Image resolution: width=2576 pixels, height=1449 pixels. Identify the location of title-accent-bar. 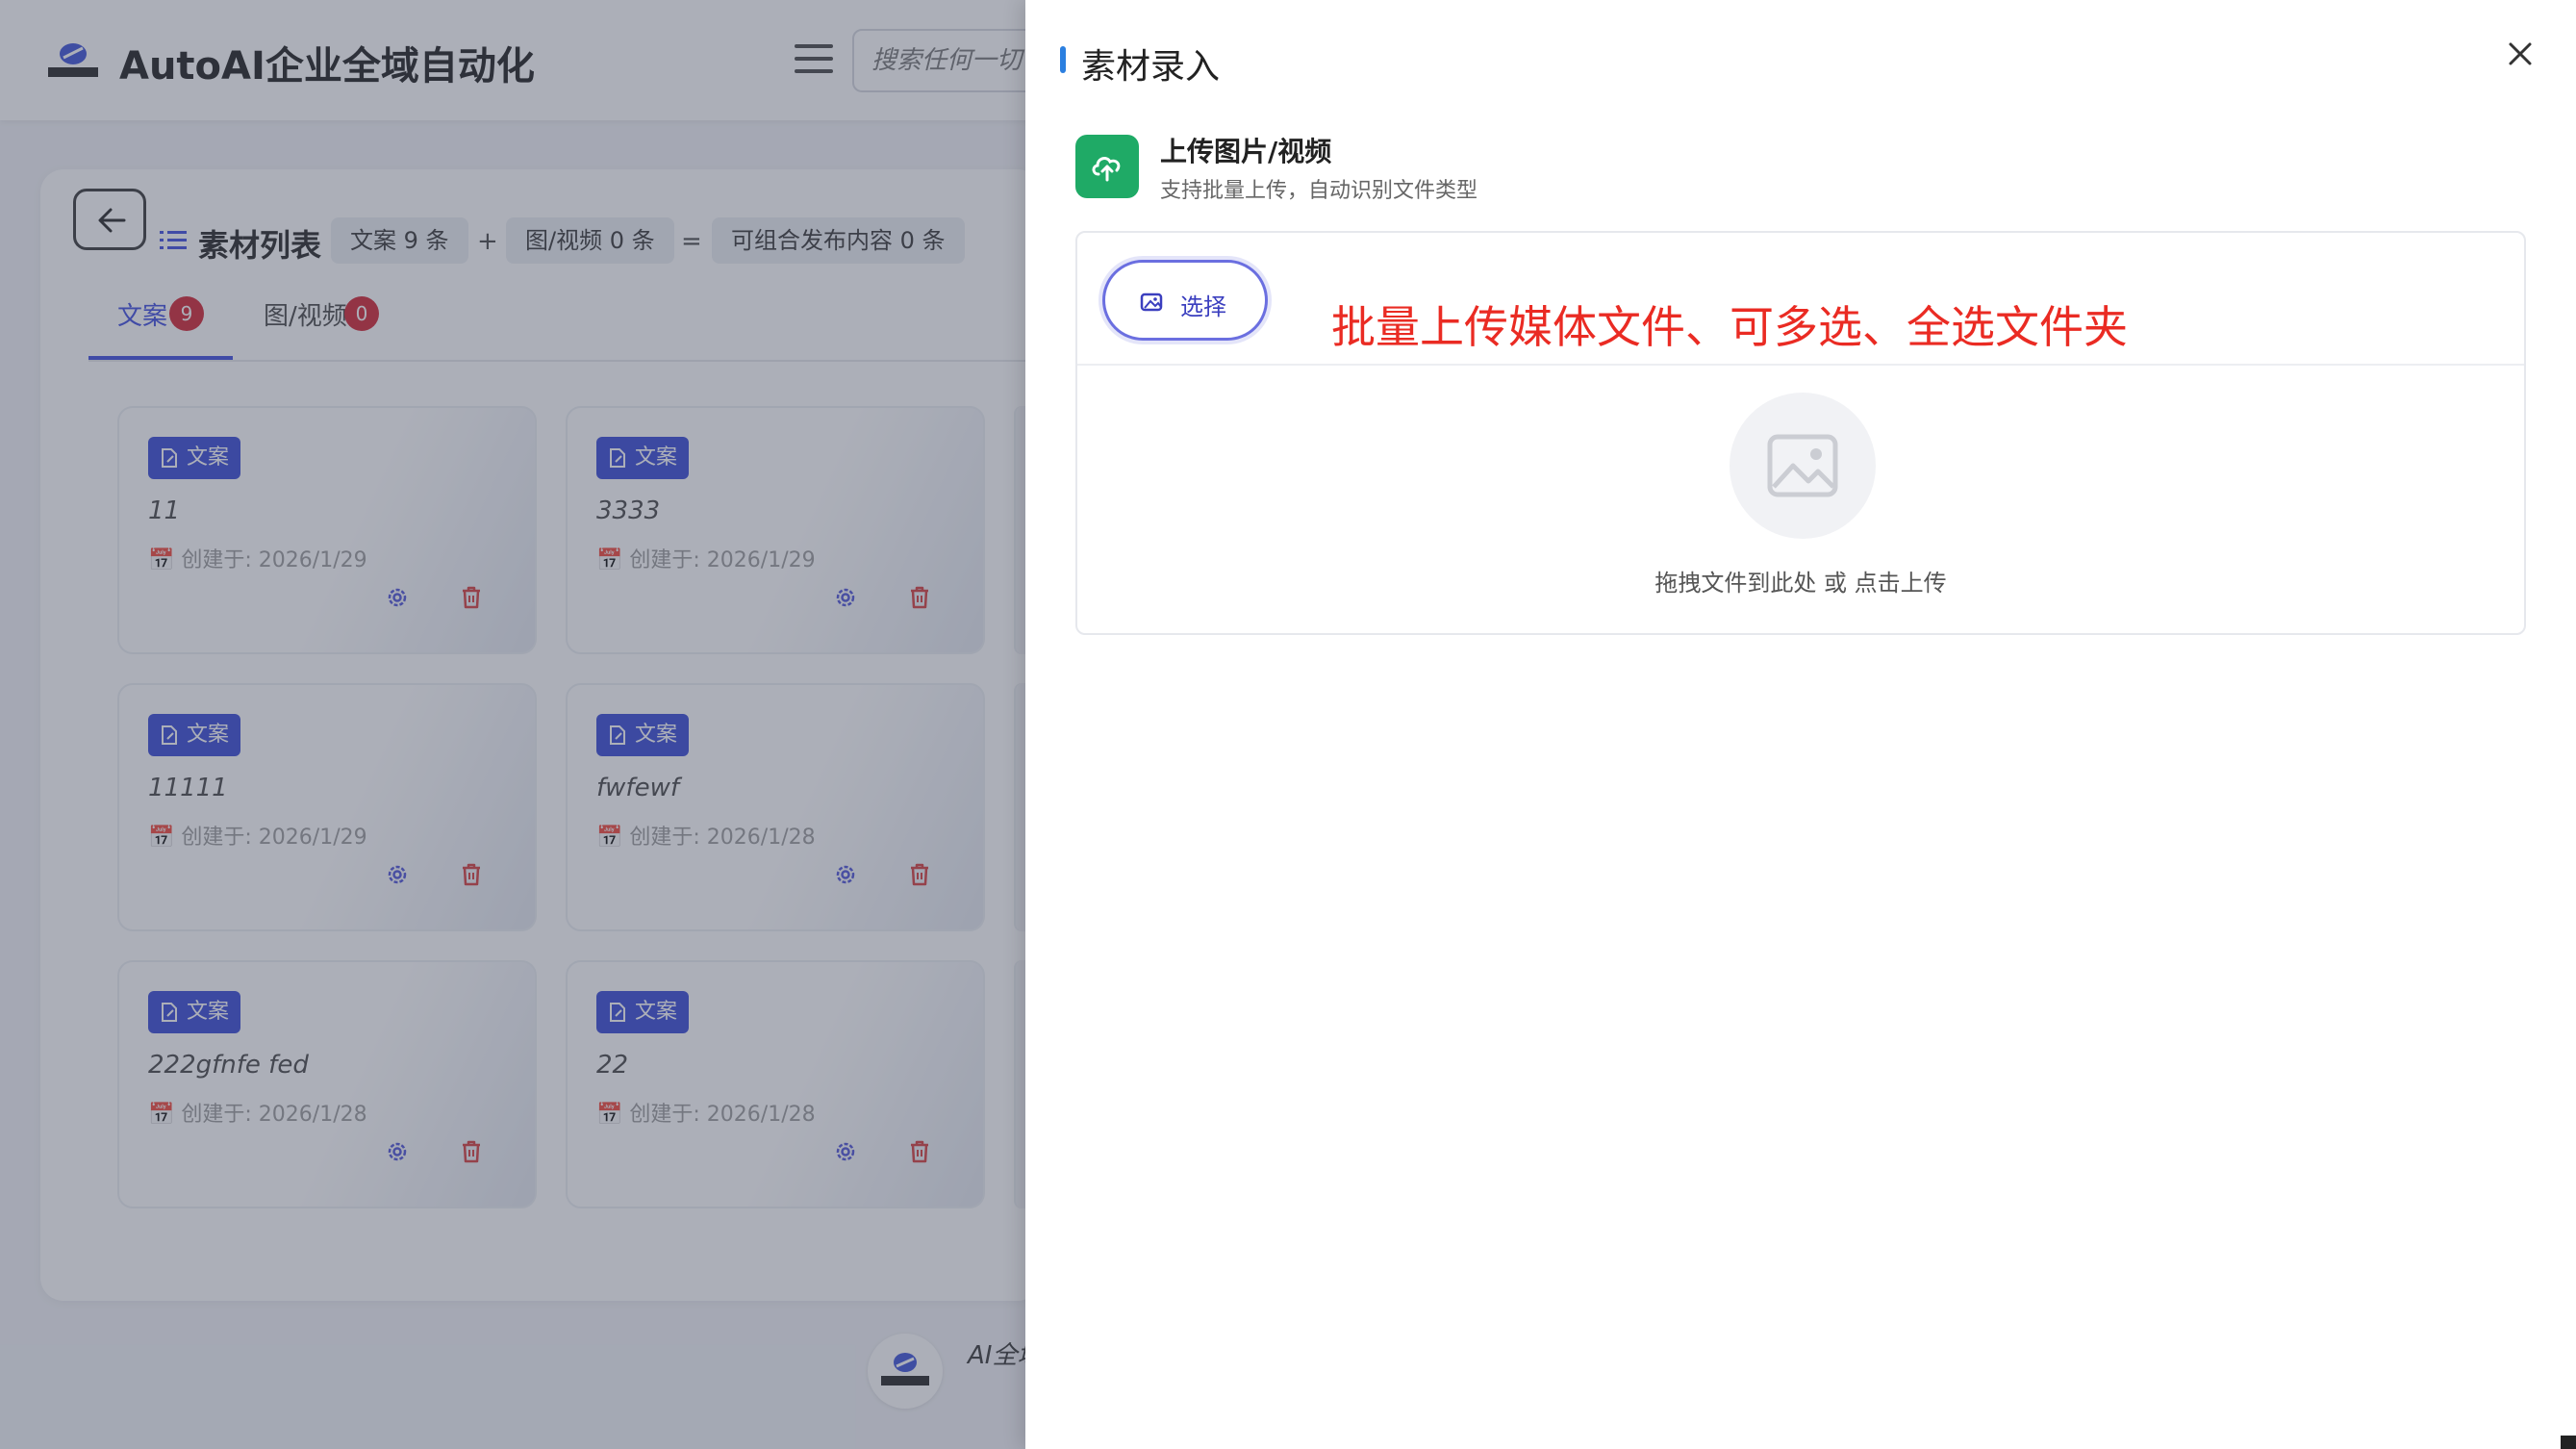
(1063, 59).